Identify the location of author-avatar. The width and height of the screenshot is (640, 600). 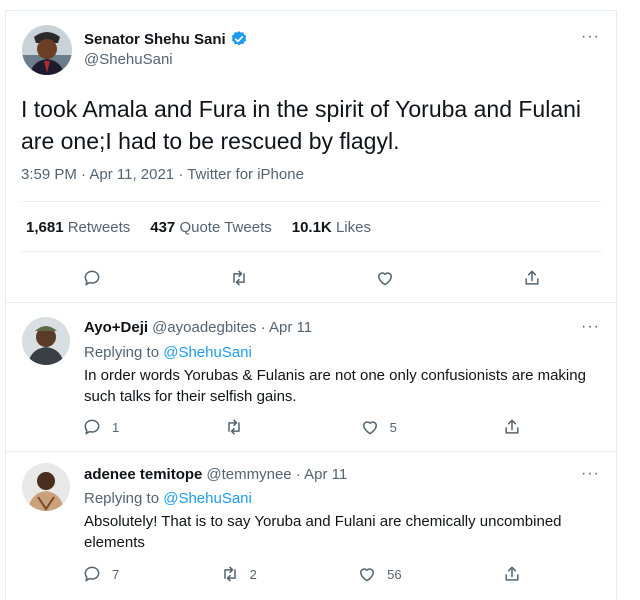
(47, 50).